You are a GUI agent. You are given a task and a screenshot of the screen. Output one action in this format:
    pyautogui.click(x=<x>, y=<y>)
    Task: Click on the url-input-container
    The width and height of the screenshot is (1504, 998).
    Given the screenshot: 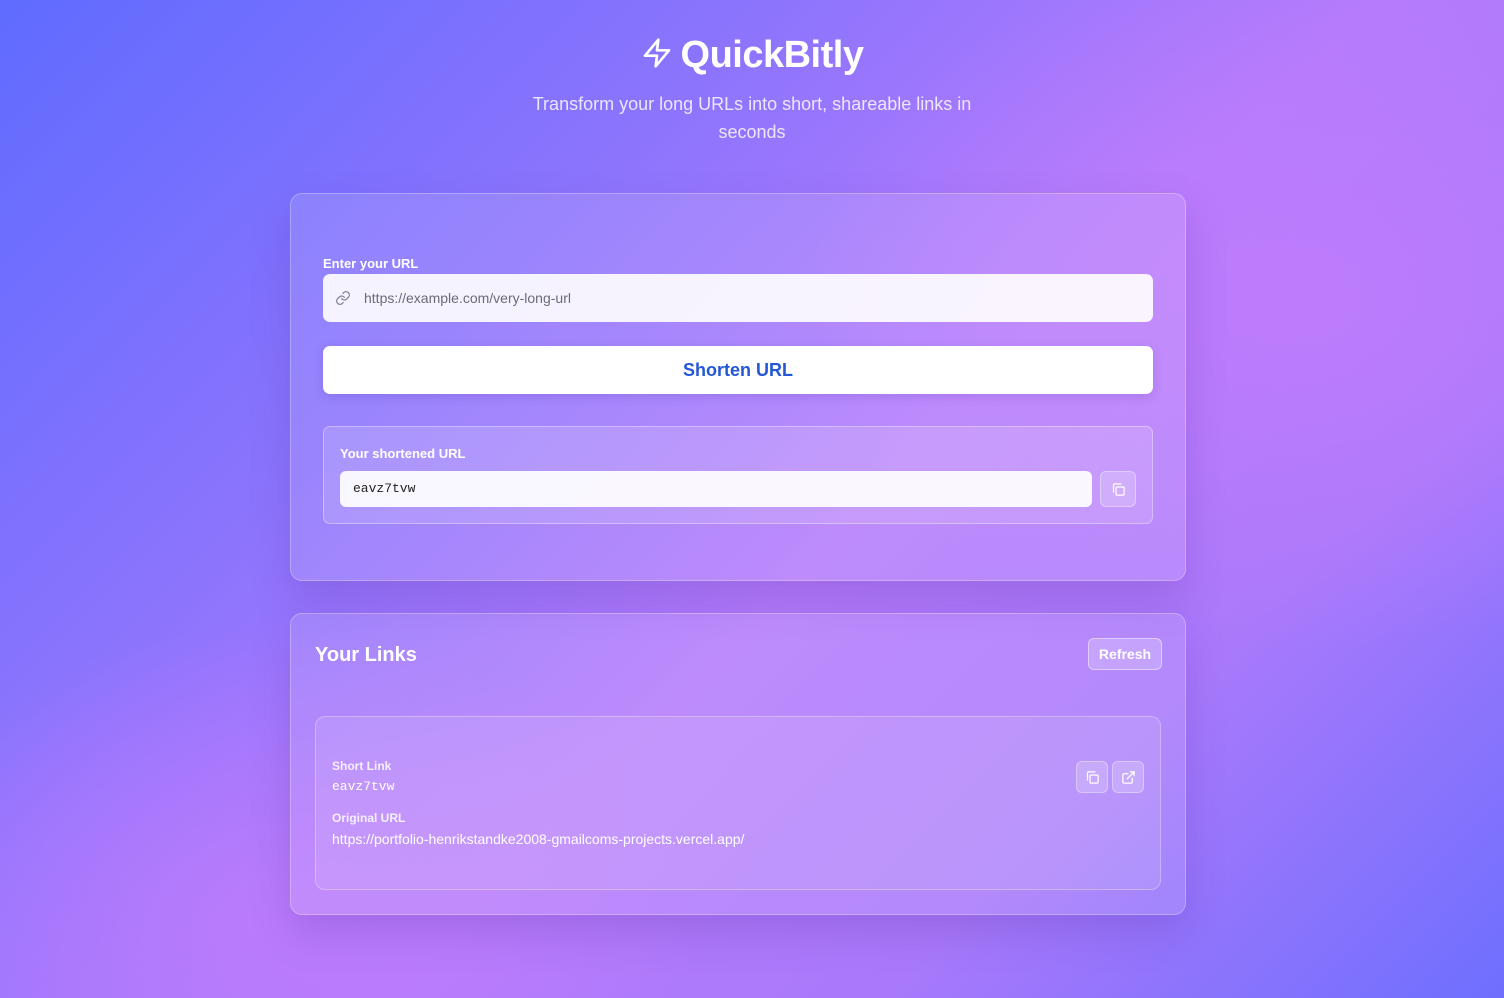 What is the action you would take?
    pyautogui.click(x=738, y=298)
    